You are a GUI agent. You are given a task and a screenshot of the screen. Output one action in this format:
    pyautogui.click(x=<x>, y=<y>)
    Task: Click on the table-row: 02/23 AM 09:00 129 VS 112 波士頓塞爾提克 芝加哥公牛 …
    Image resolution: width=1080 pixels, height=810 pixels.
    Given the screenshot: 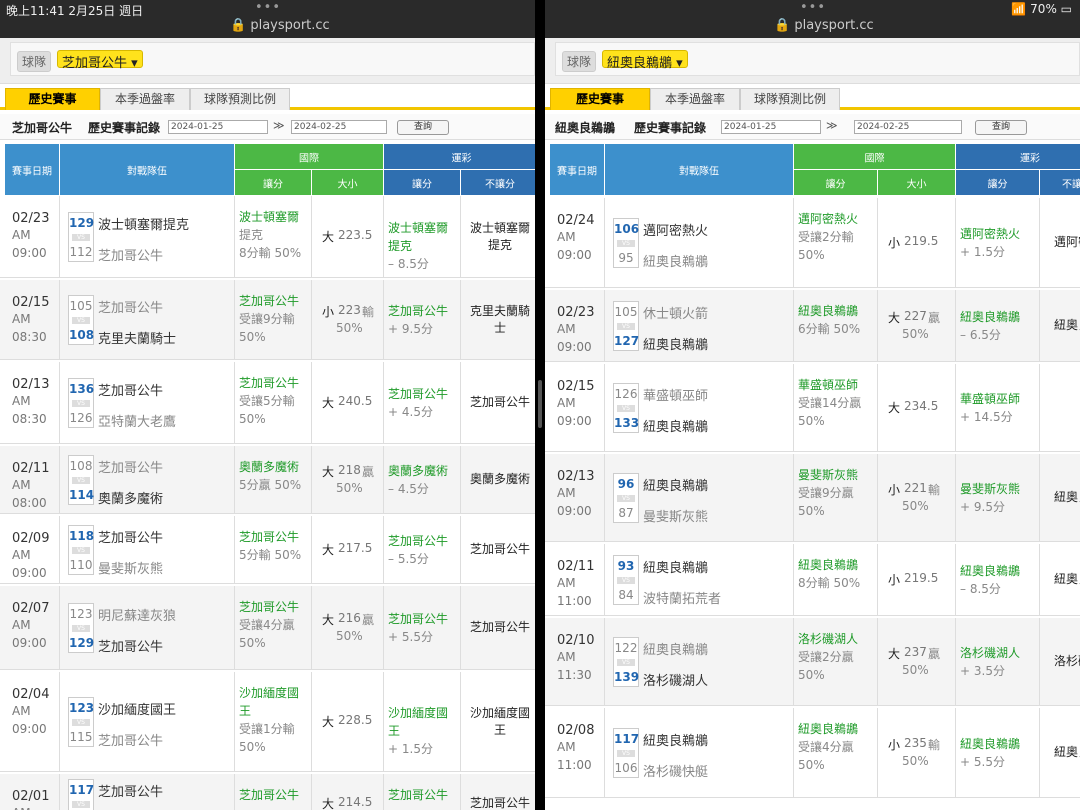 What is the action you would take?
    pyautogui.click(x=267, y=237)
    